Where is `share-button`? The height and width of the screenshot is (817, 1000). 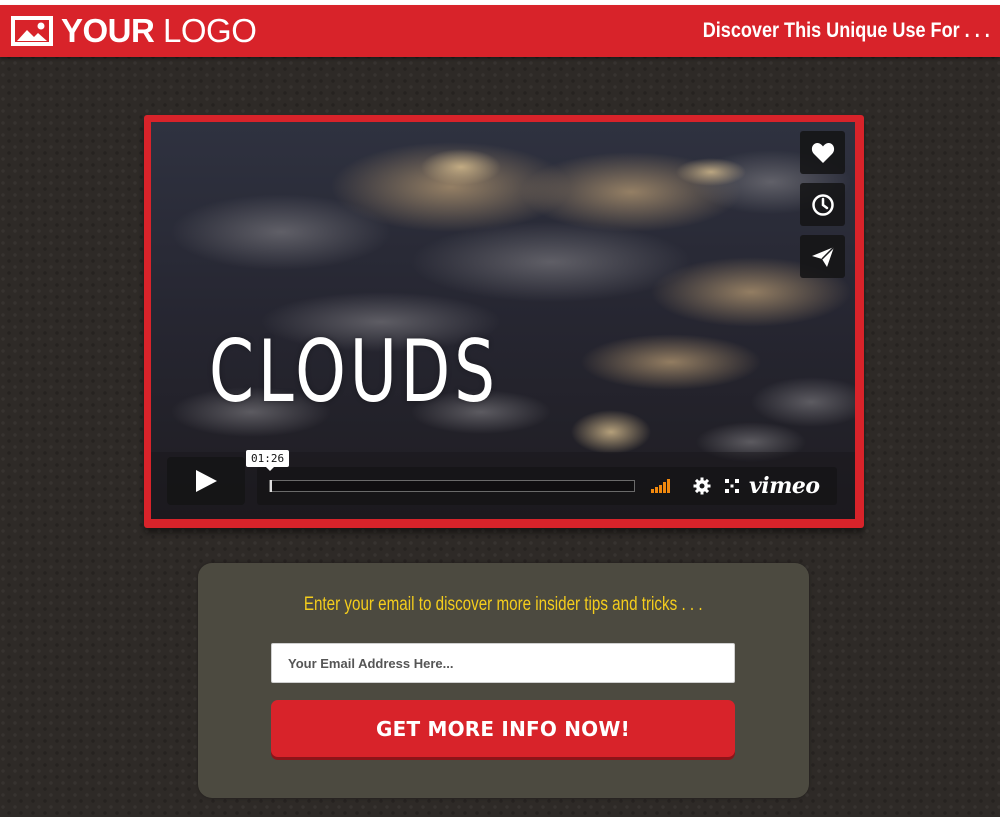
share-button is located at coordinates (822, 256).